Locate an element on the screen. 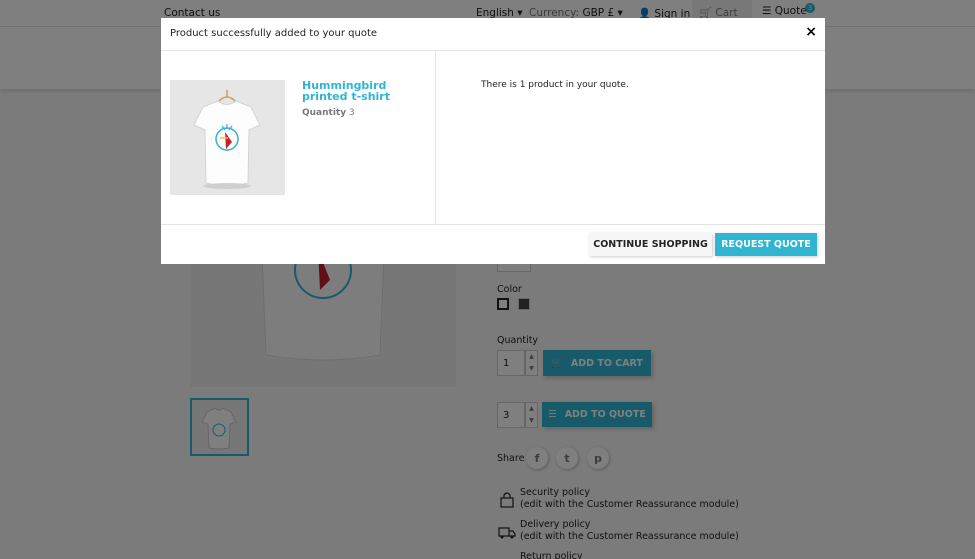  modal-quantity-value: 3 is located at coordinates (351, 113).